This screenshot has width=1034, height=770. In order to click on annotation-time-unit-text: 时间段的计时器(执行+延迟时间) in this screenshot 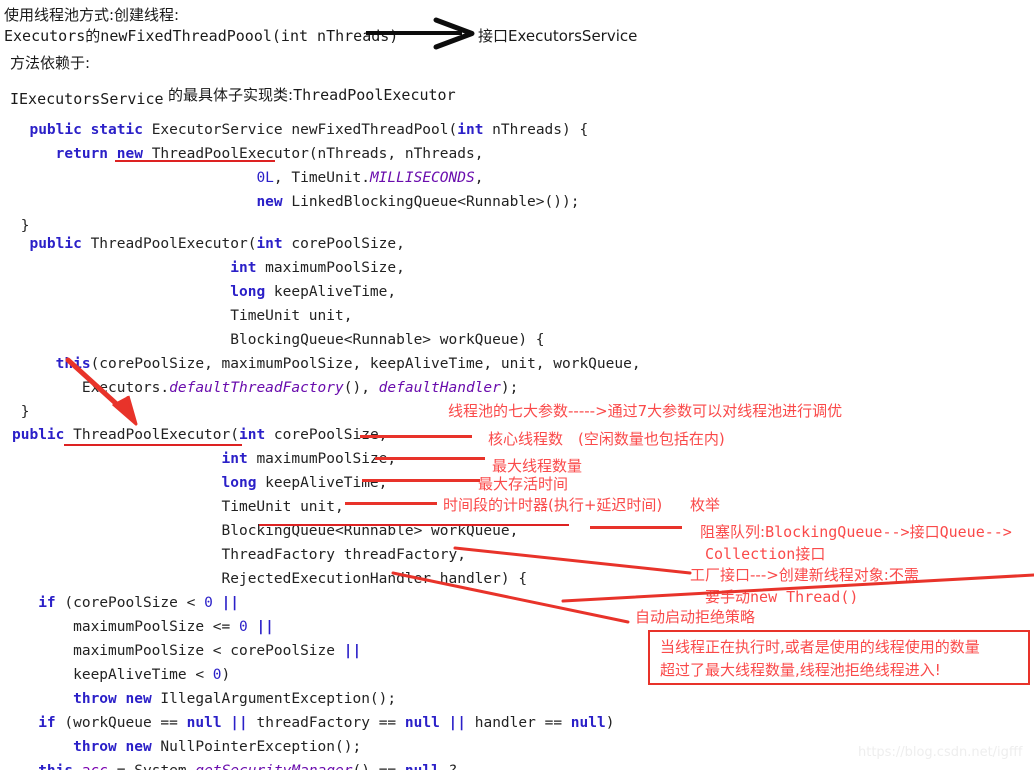, I will do `click(553, 505)`.